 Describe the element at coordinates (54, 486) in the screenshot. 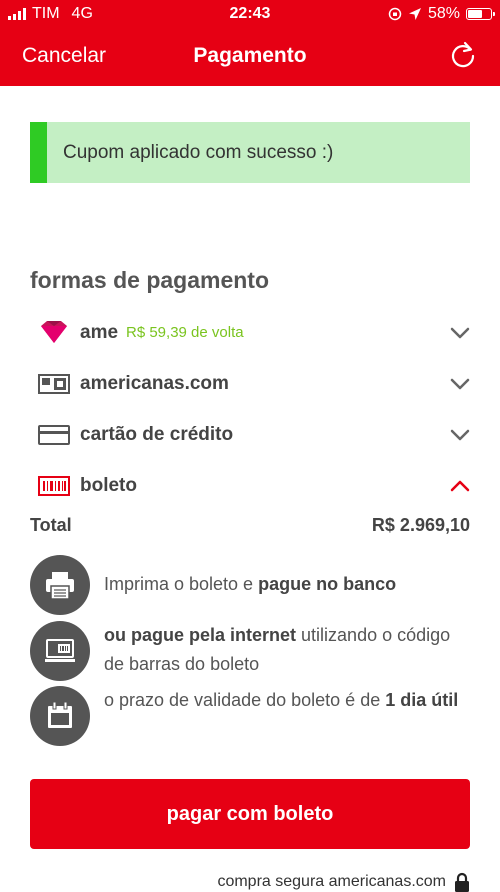

I see `barcode-icon` at that location.